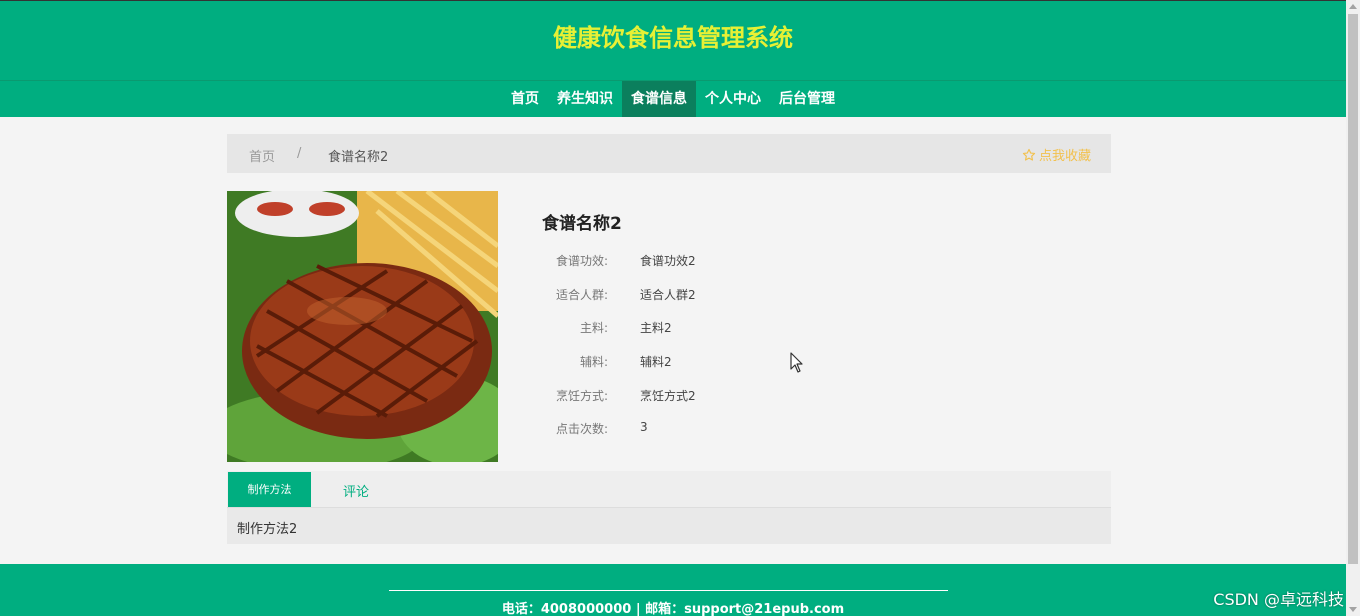 The height and width of the screenshot is (616, 1360). I want to click on tab-bar: 制作方法 评论, so click(669, 489).